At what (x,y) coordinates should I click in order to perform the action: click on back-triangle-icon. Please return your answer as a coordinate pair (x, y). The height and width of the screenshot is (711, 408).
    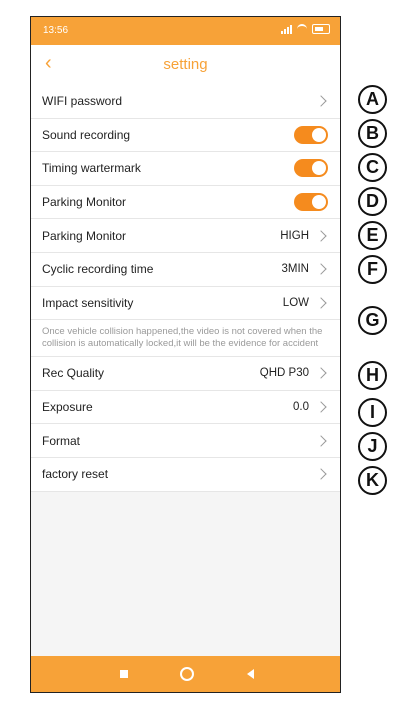
    Looking at the image, I should click on (250, 674).